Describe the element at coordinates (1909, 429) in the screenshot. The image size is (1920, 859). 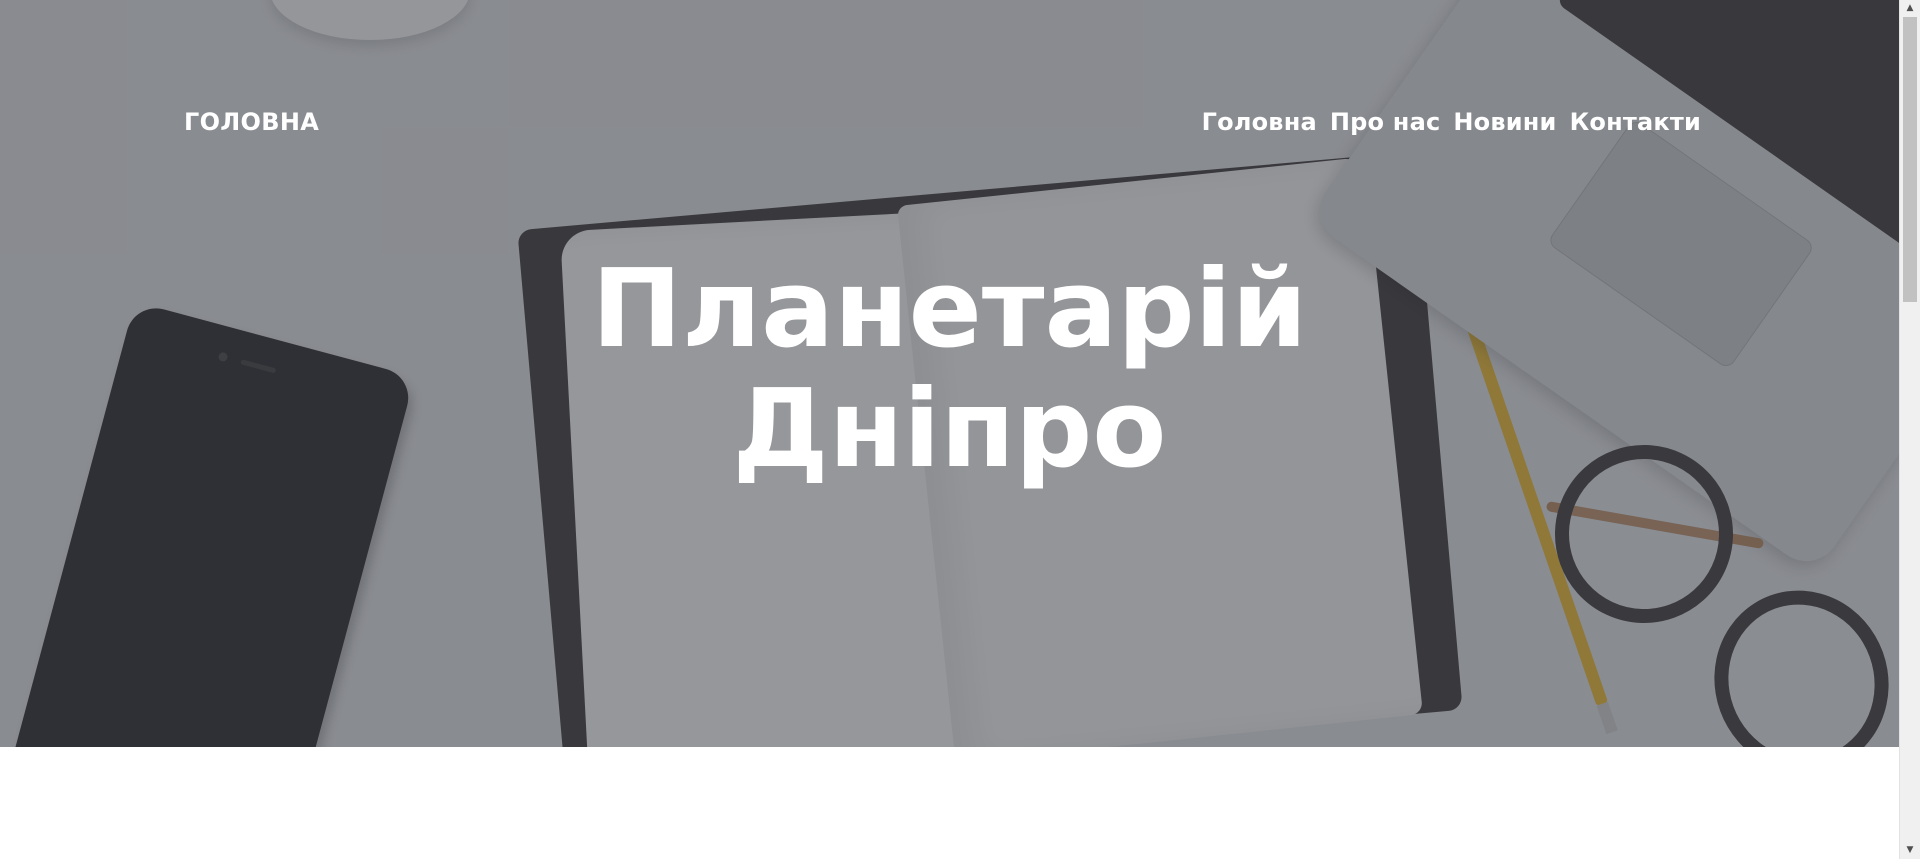
I see `vertical-scrollbar: ▲ ▼` at that location.